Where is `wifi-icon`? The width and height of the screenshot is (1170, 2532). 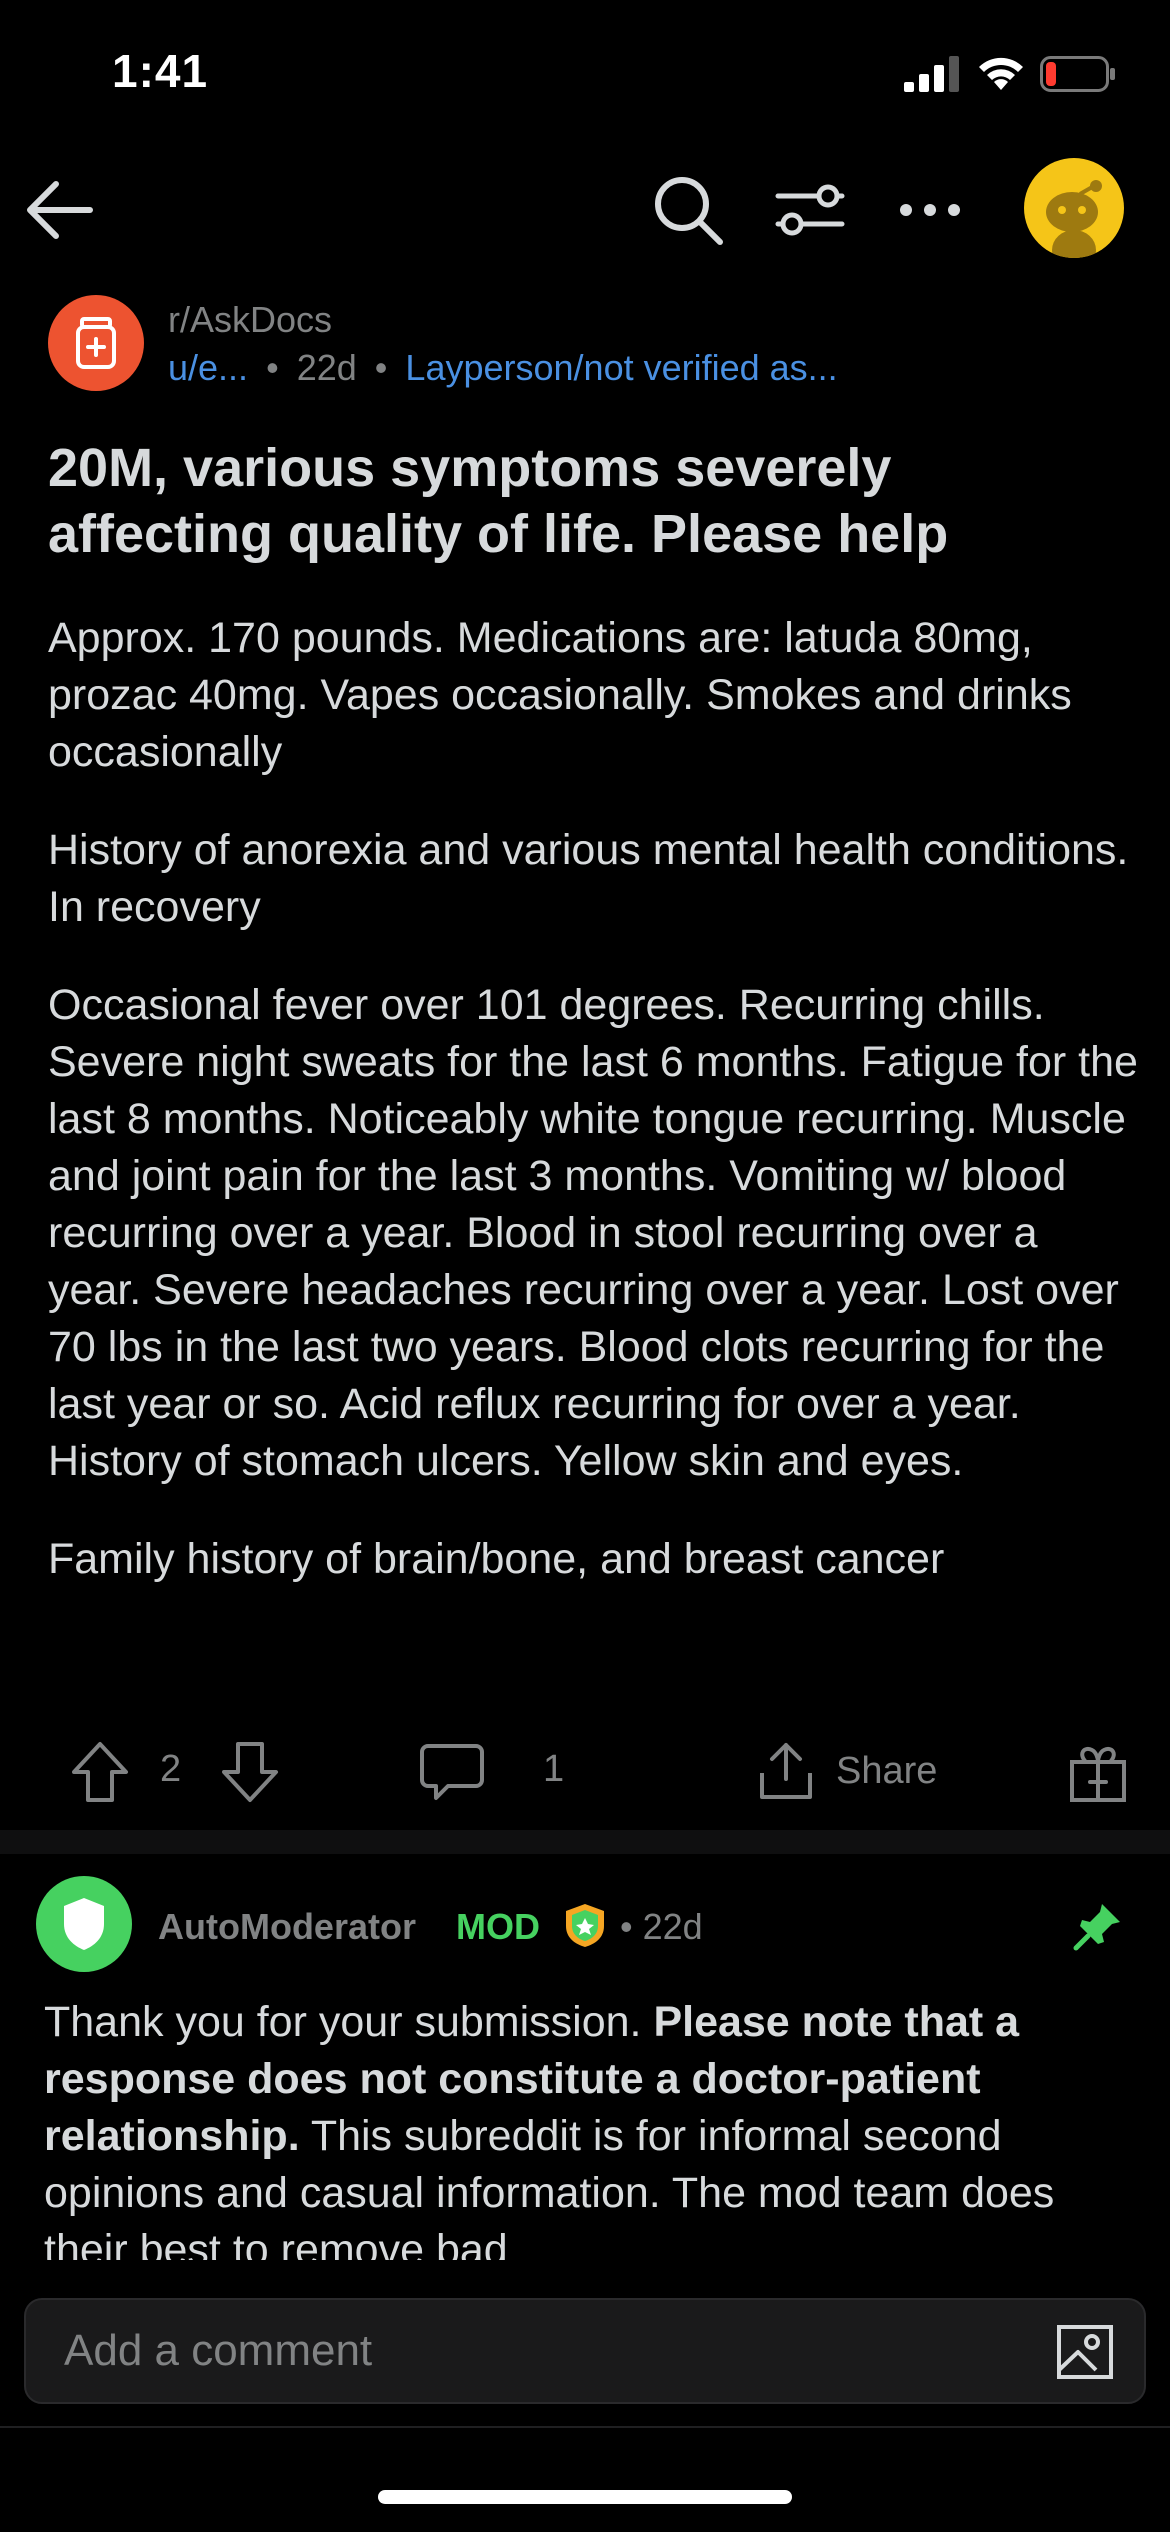
wifi-icon is located at coordinates (1001, 73).